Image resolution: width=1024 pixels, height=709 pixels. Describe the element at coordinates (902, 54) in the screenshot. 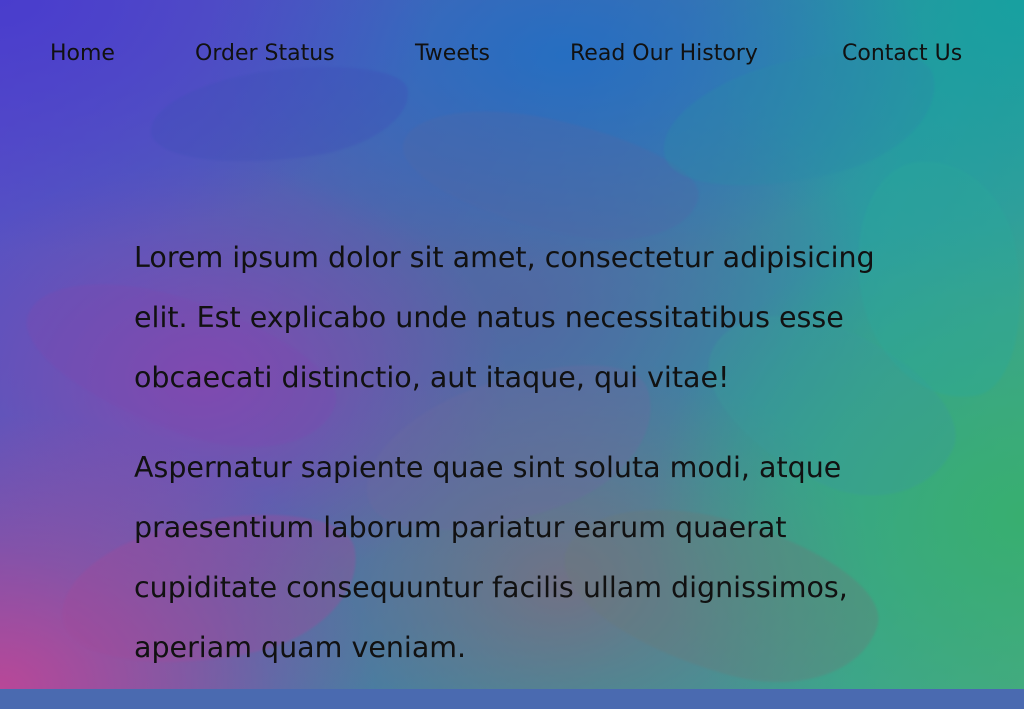

I see `nav-link-contact-us: Contact Us` at that location.